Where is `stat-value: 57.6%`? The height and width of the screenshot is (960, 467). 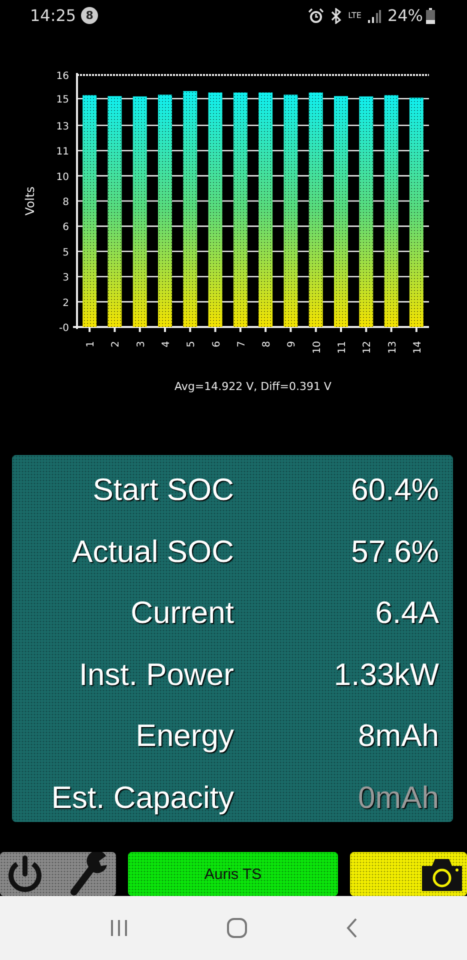
stat-value: 57.6% is located at coordinates (394, 552).